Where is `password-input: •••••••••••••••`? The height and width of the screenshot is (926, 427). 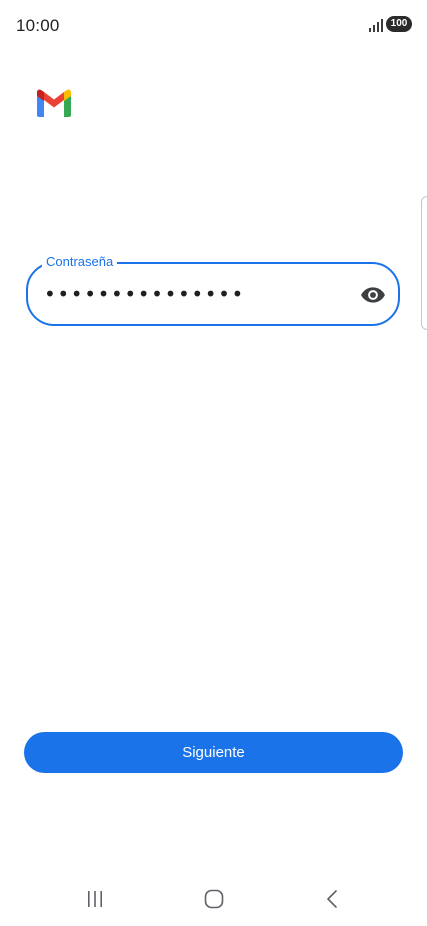
password-input: ••••••••••••••• is located at coordinates (144, 294).